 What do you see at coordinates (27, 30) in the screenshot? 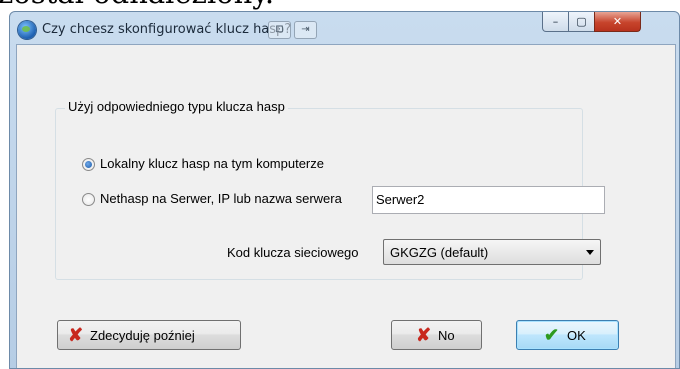
I see `globe-icon` at bounding box center [27, 30].